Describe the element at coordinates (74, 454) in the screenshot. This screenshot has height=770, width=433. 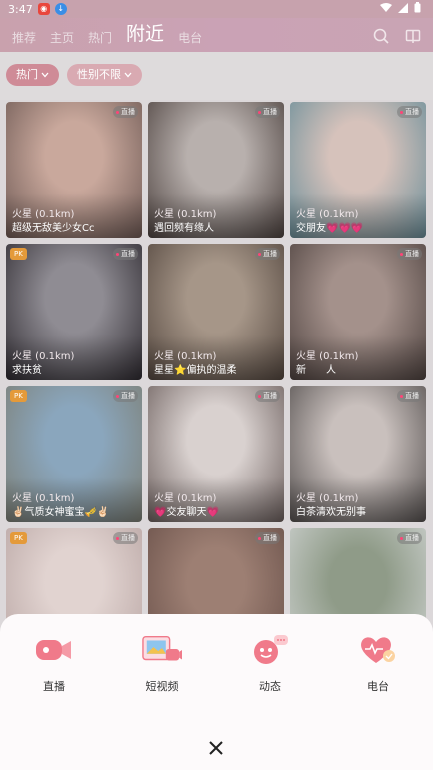
I see `streamer-card: 直播 PK 火星 (0.1km) ✌🏻气质女神蜜宝🎺✌🏻` at that location.